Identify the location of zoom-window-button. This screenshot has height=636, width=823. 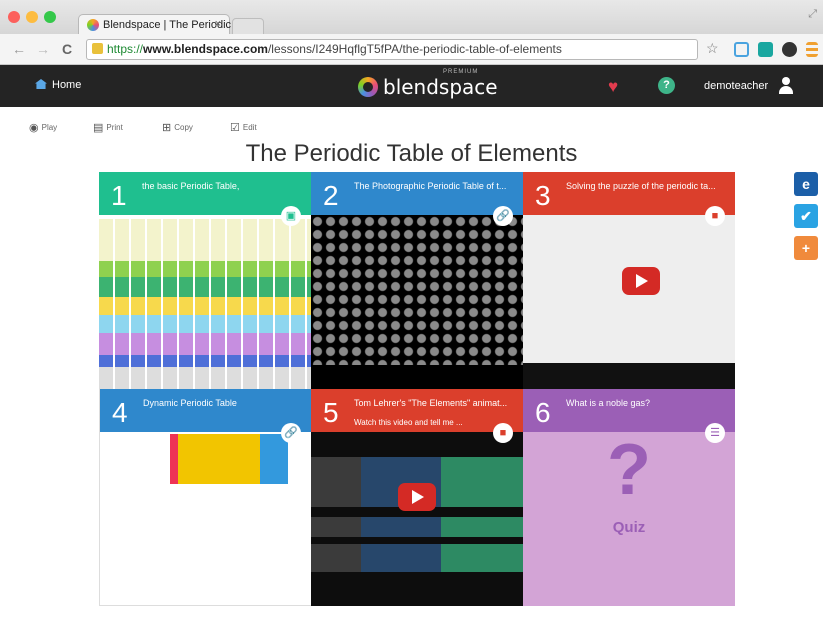
(50, 17).